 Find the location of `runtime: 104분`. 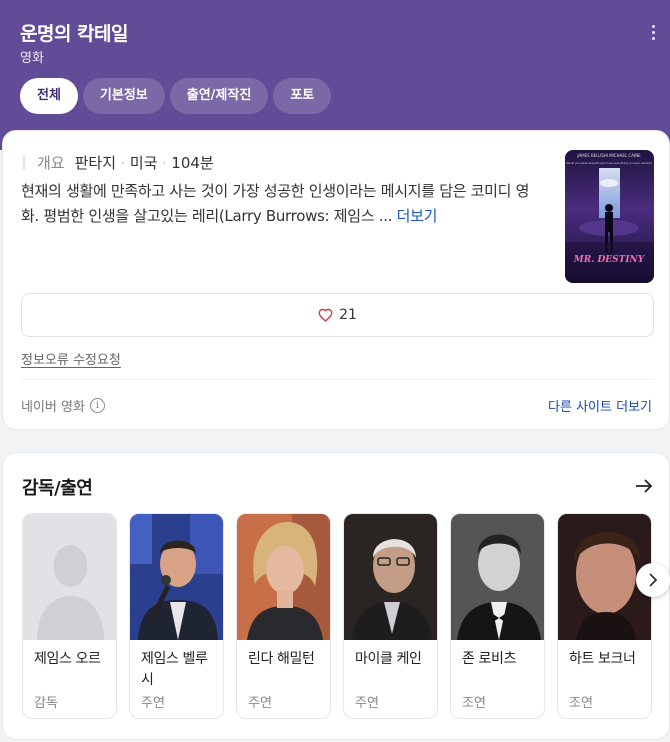

runtime: 104분 is located at coordinates (192, 163).